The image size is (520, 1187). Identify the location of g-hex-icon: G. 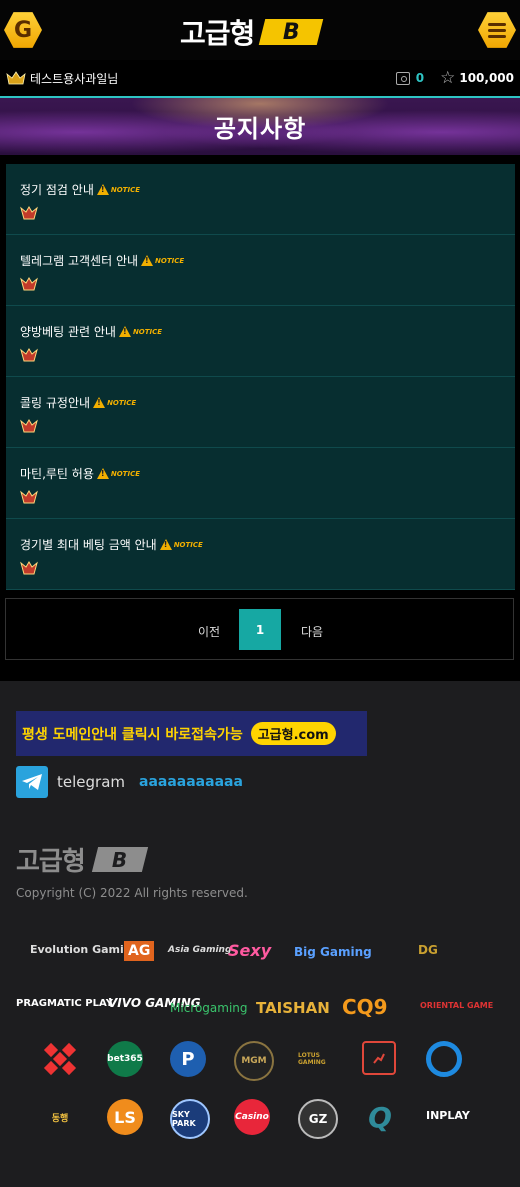
(23, 30).